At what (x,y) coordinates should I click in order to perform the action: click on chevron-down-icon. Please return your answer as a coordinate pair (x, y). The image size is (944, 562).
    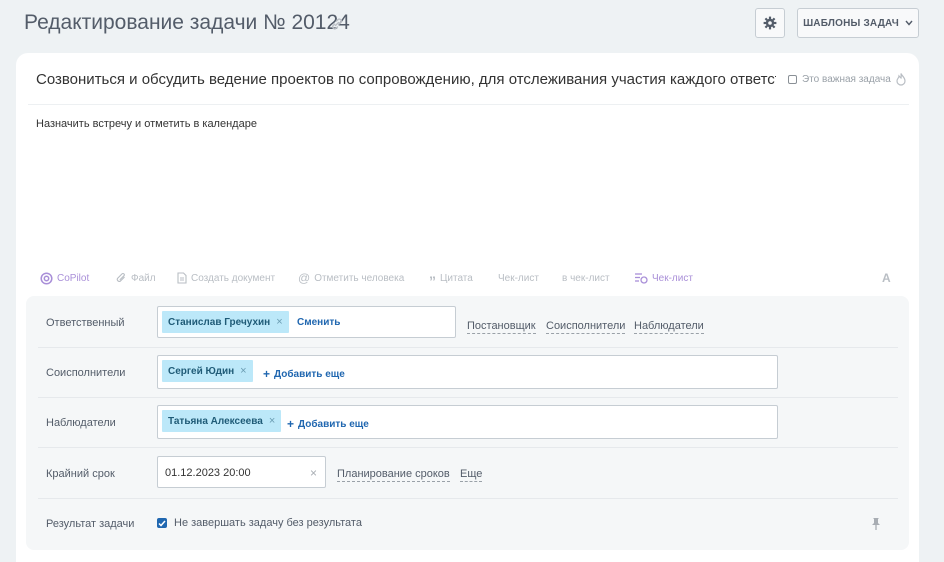
    Looking at the image, I should click on (909, 23).